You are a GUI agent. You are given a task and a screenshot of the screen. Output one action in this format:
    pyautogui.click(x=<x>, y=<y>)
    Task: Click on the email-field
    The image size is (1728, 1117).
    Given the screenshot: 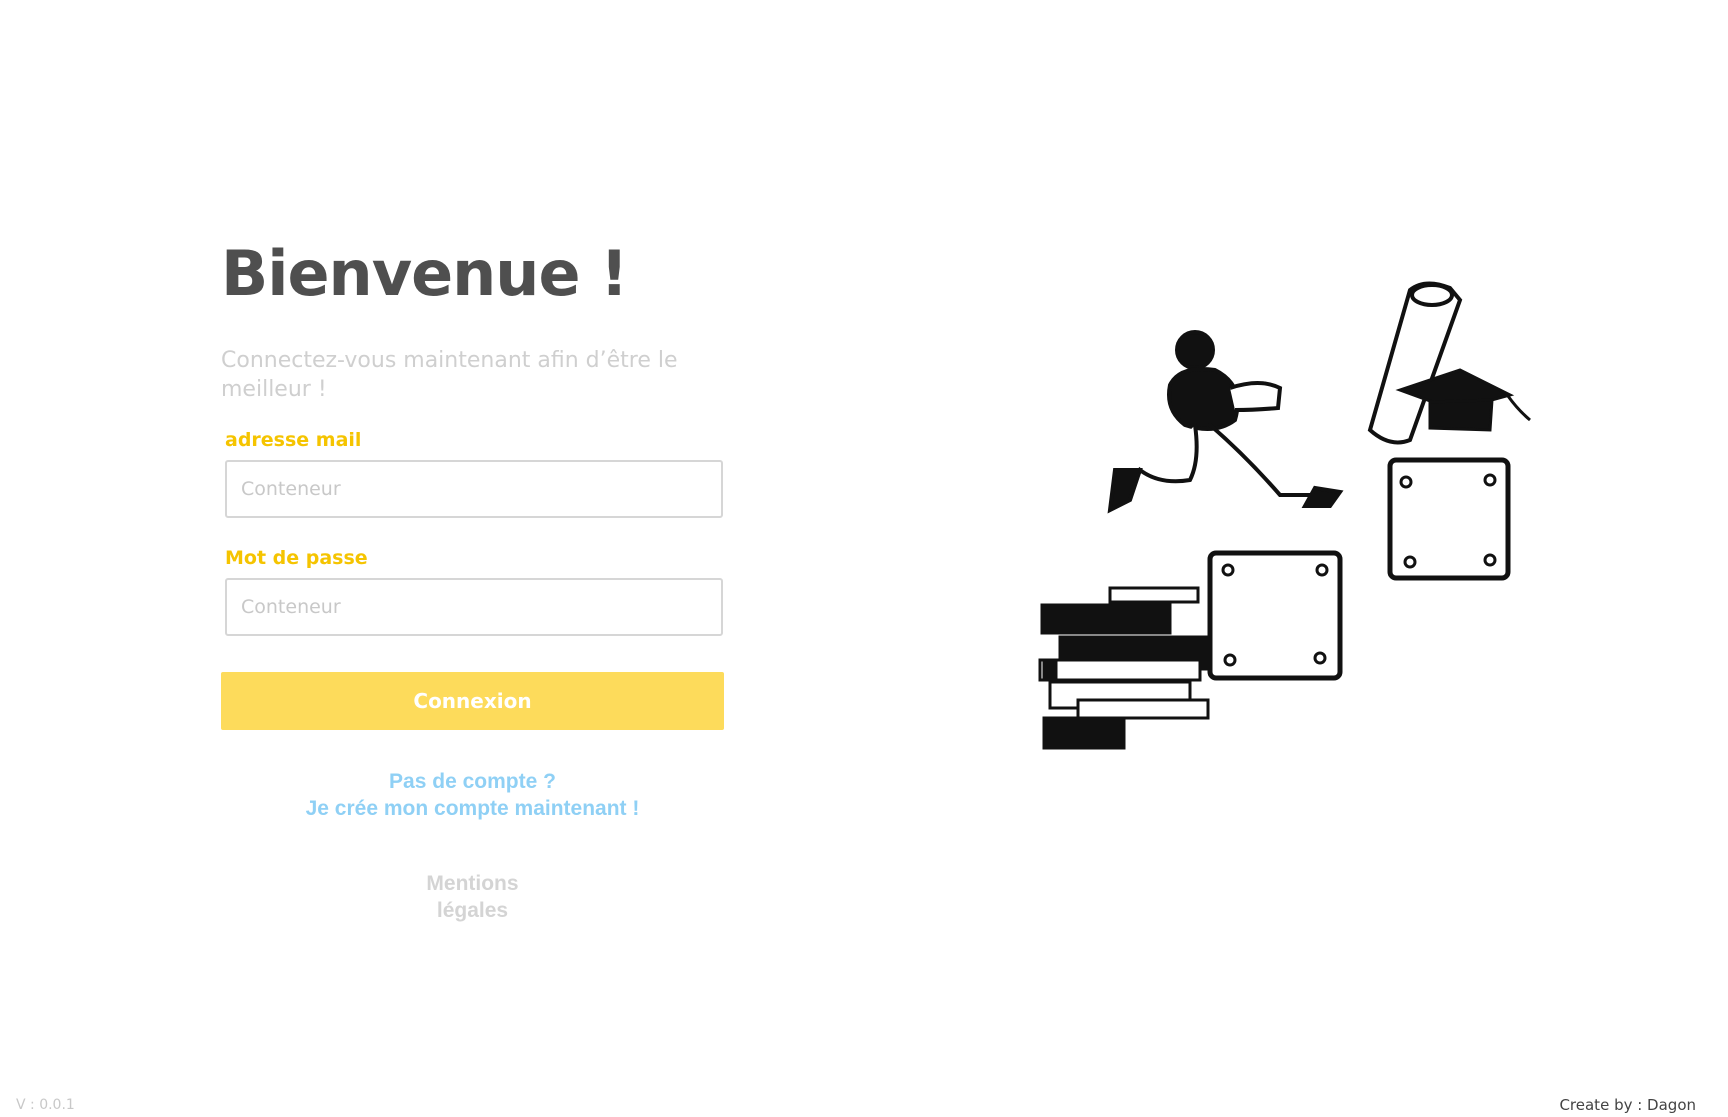 What is the action you would take?
    pyautogui.click(x=474, y=489)
    